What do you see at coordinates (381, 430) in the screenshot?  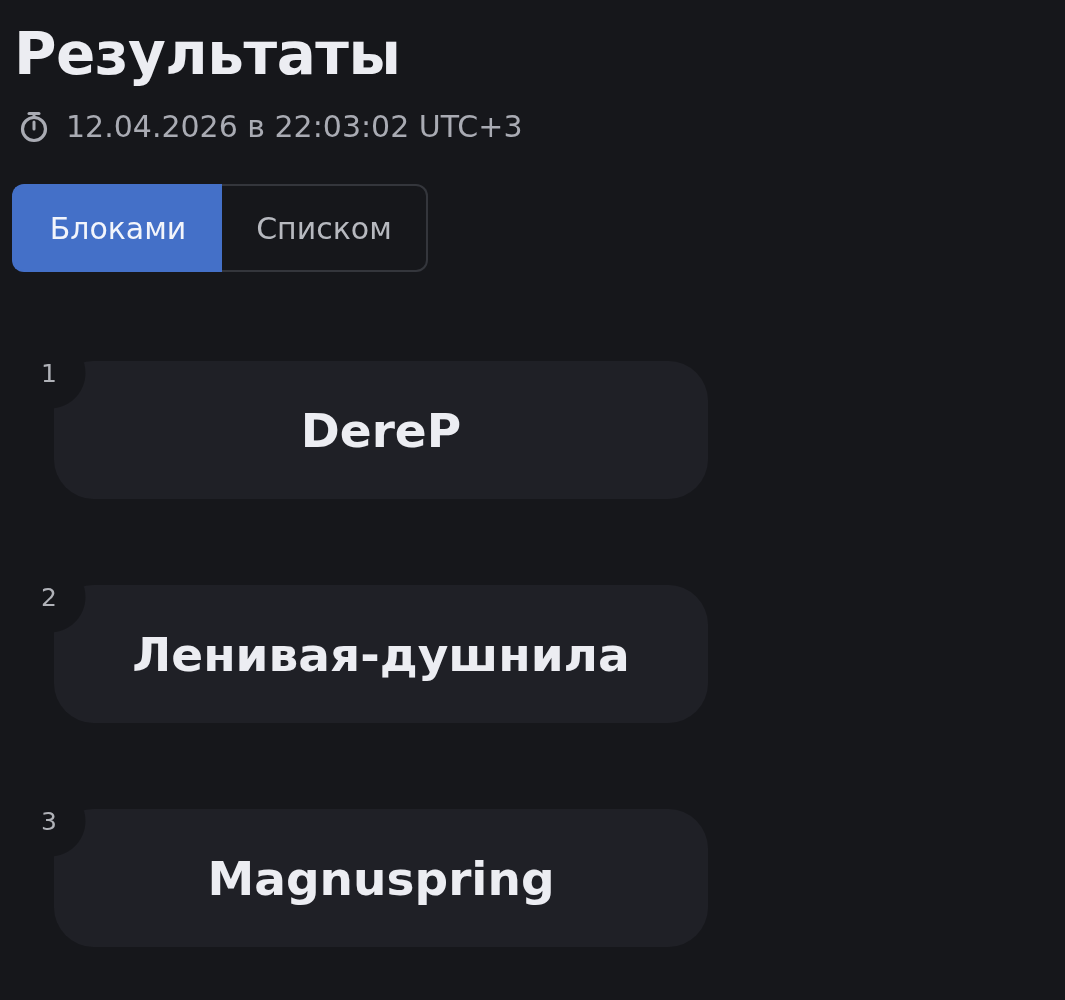 I see `player-name: DereP` at bounding box center [381, 430].